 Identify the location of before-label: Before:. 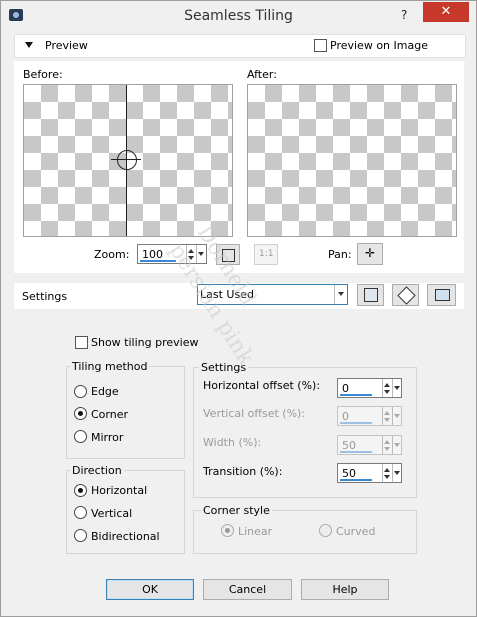
(43, 74).